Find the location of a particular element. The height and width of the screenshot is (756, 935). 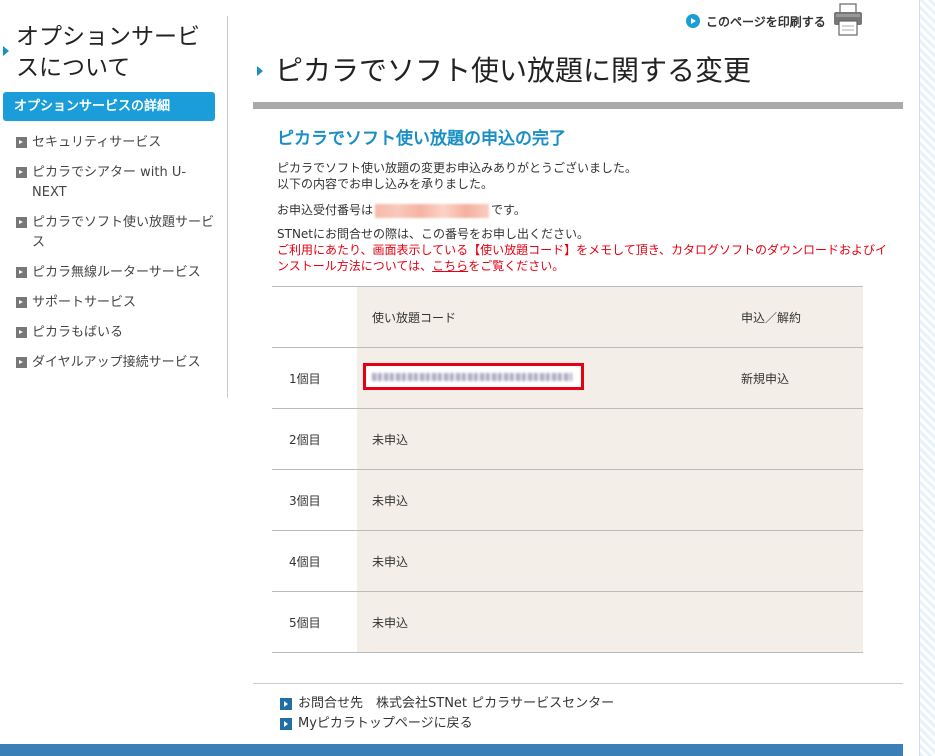

table-header-index is located at coordinates (314, 317).